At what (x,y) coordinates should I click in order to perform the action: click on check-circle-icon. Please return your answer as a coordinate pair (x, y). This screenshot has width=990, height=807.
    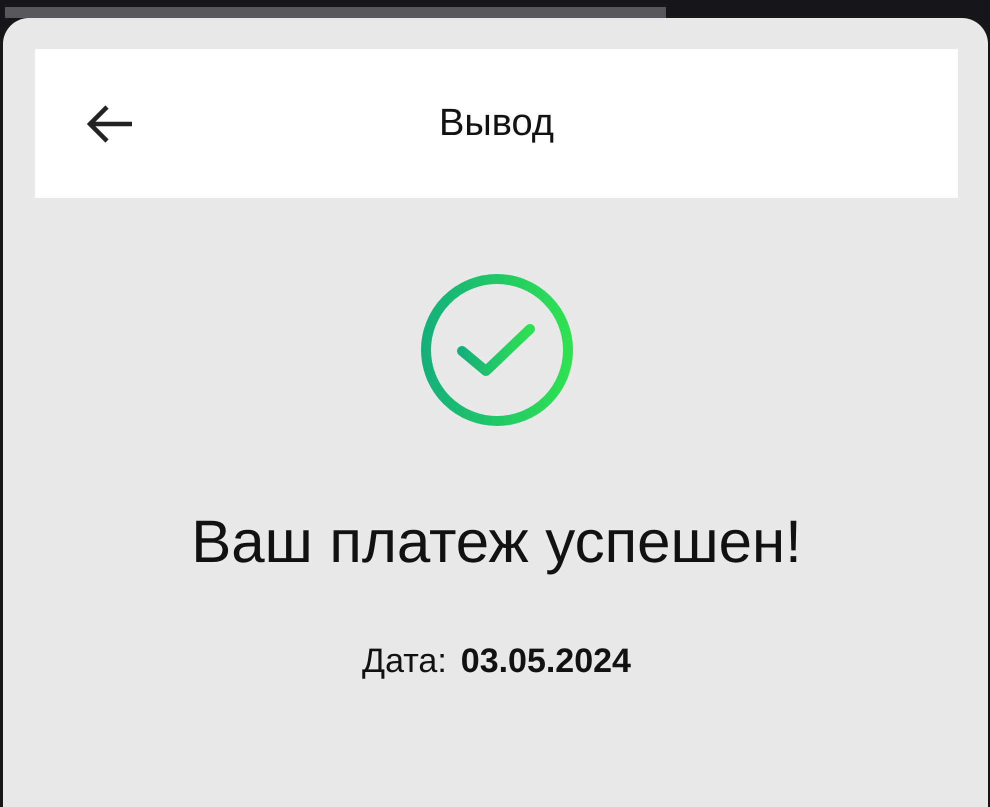
    Looking at the image, I should click on (497, 350).